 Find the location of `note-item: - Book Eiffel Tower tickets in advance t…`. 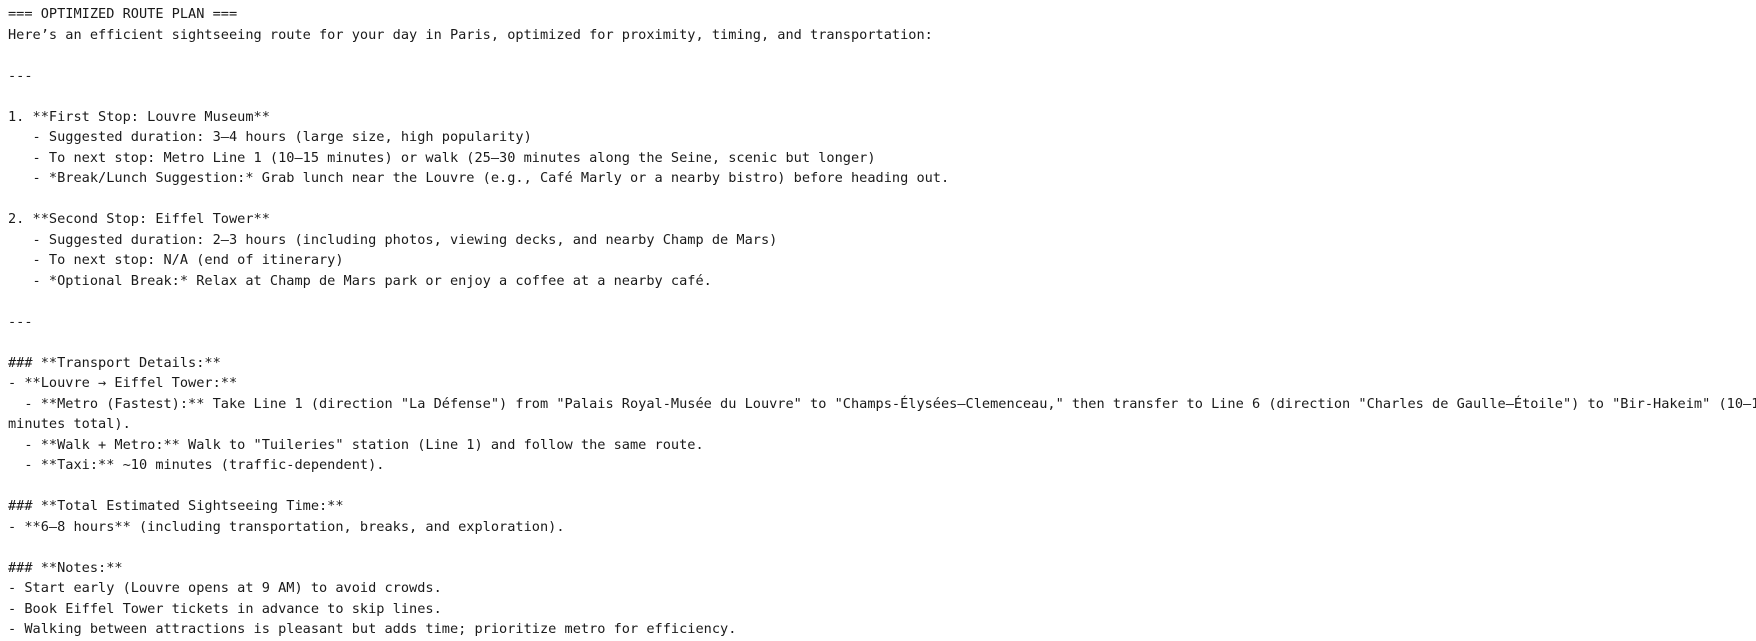

note-item: - Book Eiffel Tower tickets in advance t… is located at coordinates (225, 608).